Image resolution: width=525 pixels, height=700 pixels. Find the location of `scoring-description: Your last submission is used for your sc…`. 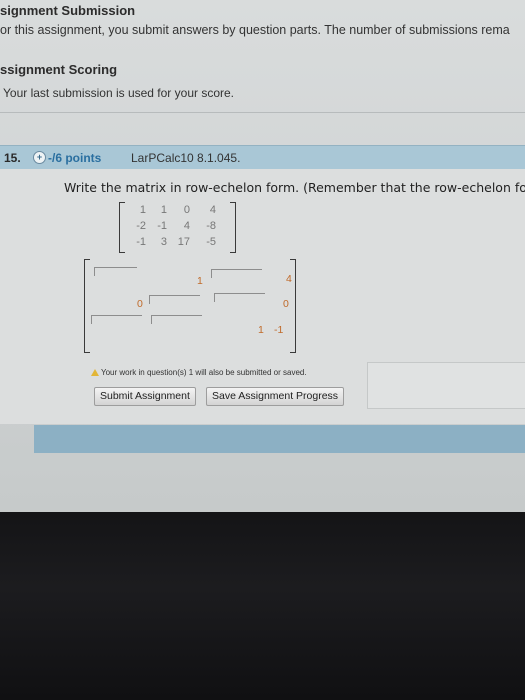

scoring-description: Your last submission is used for your sc… is located at coordinates (118, 93).